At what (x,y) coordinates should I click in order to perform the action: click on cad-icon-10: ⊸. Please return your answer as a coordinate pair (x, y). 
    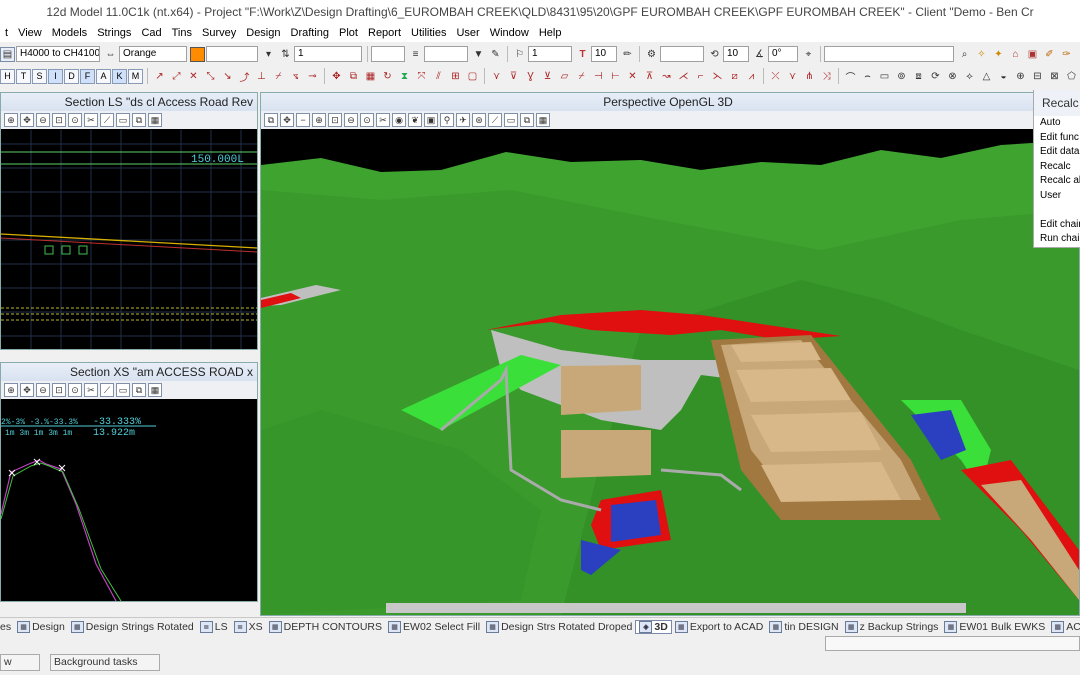
    Looking at the image, I should click on (312, 76).